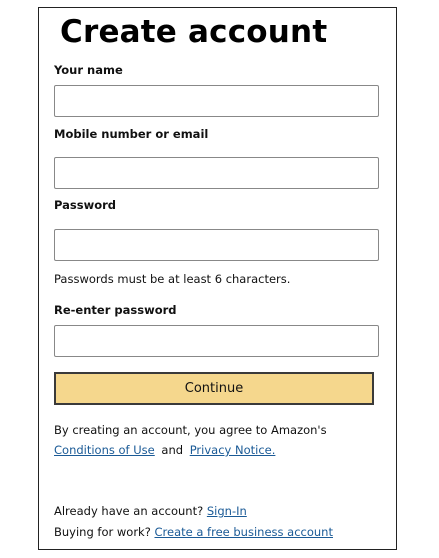  What do you see at coordinates (243, 532) in the screenshot?
I see `business-account-link: Create a free business account` at bounding box center [243, 532].